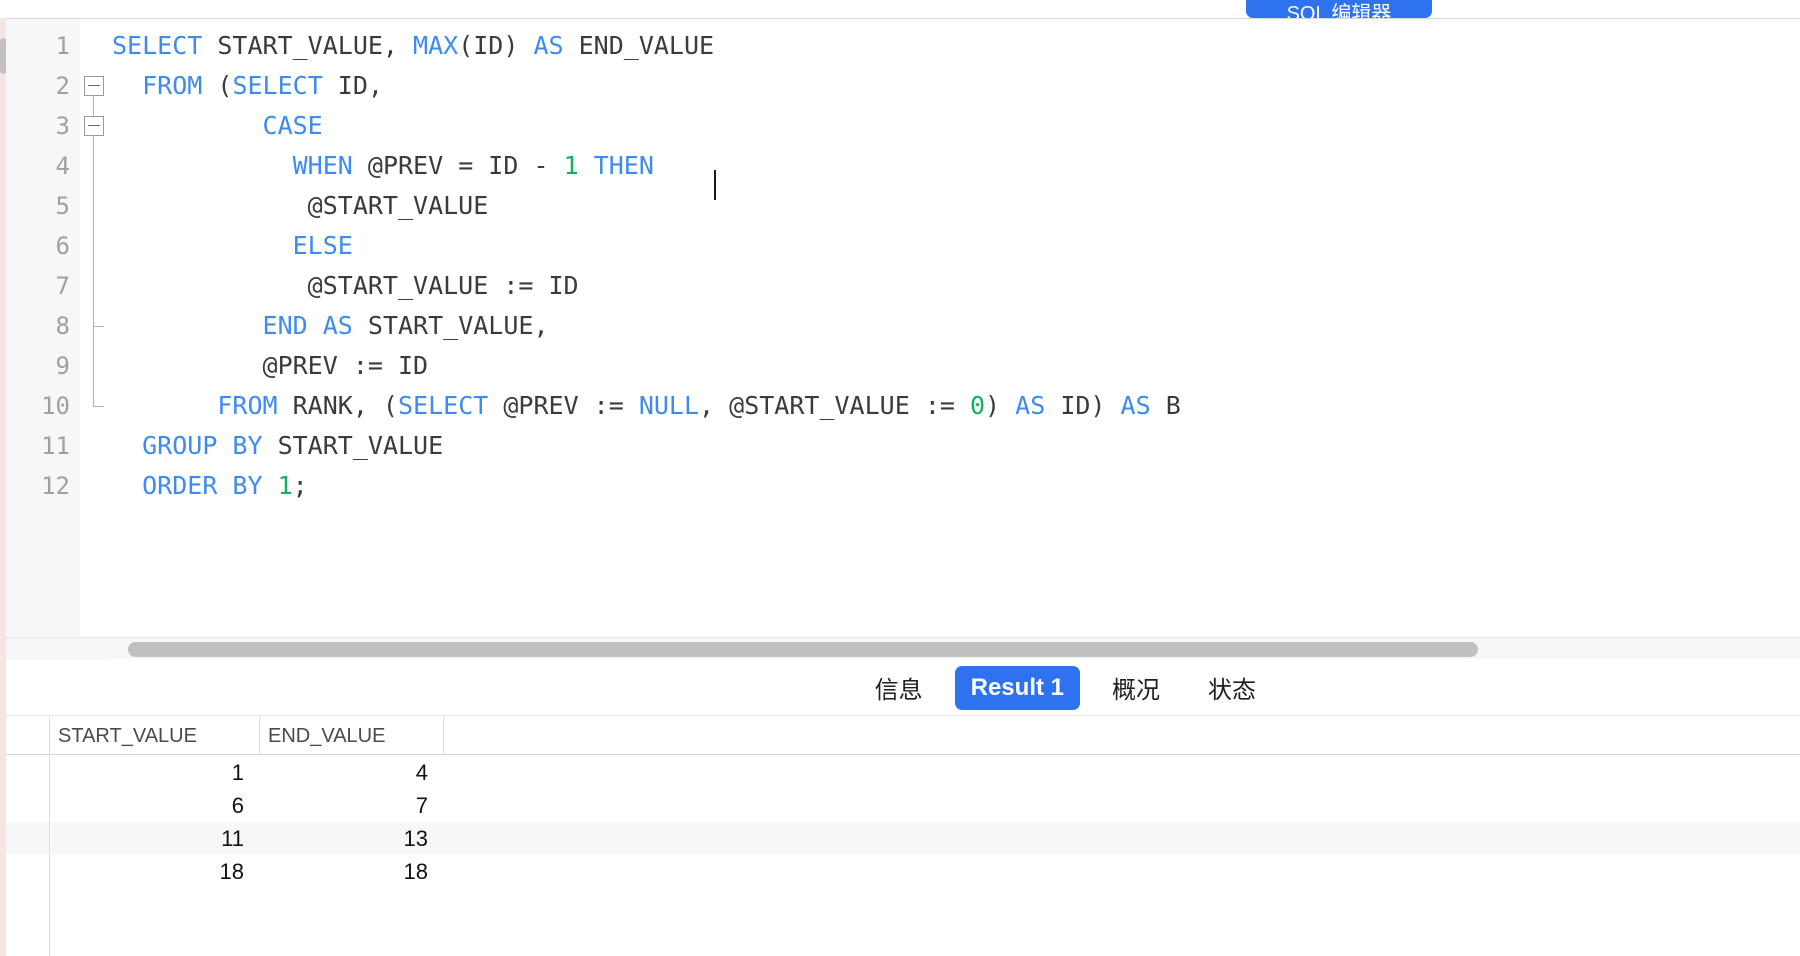 This screenshot has width=1800, height=956. Describe the element at coordinates (352, 871) in the screenshot. I see `table-cell-end-value: 18` at that location.